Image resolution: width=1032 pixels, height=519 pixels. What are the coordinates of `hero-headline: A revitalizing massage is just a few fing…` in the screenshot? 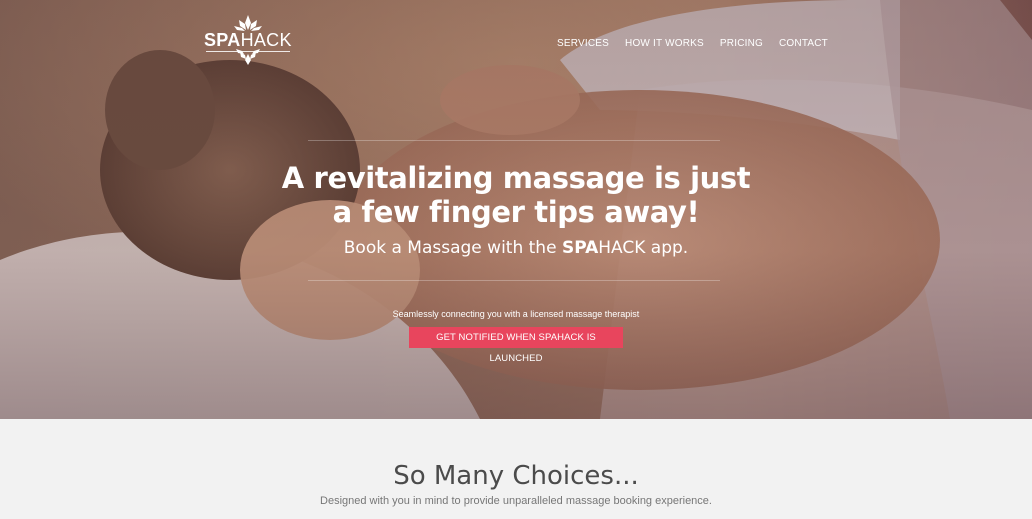 It's located at (516, 195).